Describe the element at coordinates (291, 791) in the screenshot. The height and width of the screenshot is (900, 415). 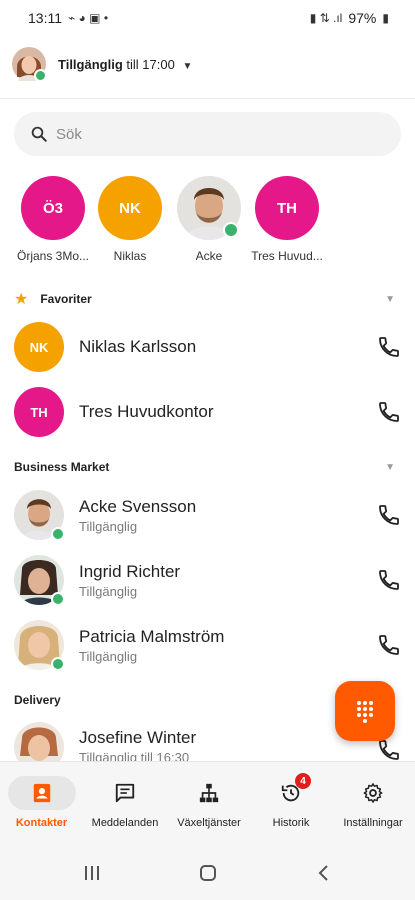
I see `tab-pill: 4` at that location.